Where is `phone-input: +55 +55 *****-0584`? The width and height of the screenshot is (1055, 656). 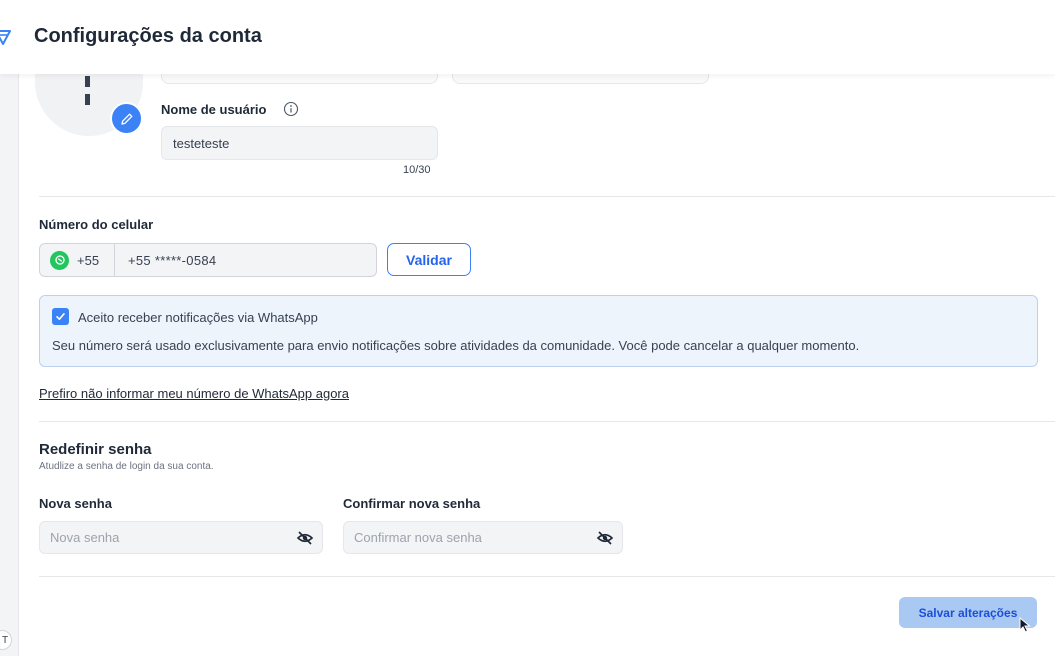
phone-input: +55 +55 *****-0584 is located at coordinates (208, 260).